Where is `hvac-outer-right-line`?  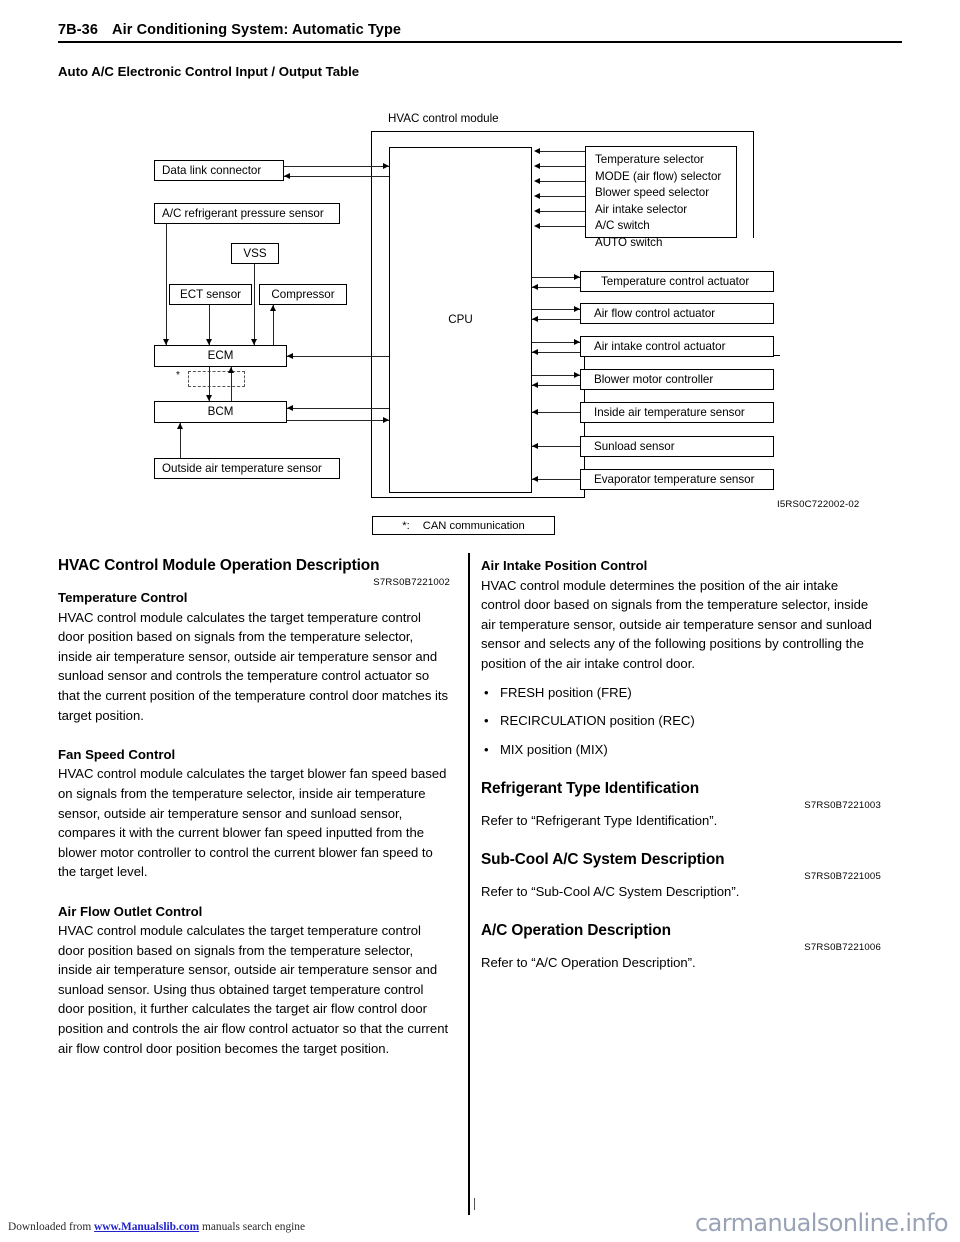
hvac-outer-right-line is located at coordinates (754, 184).